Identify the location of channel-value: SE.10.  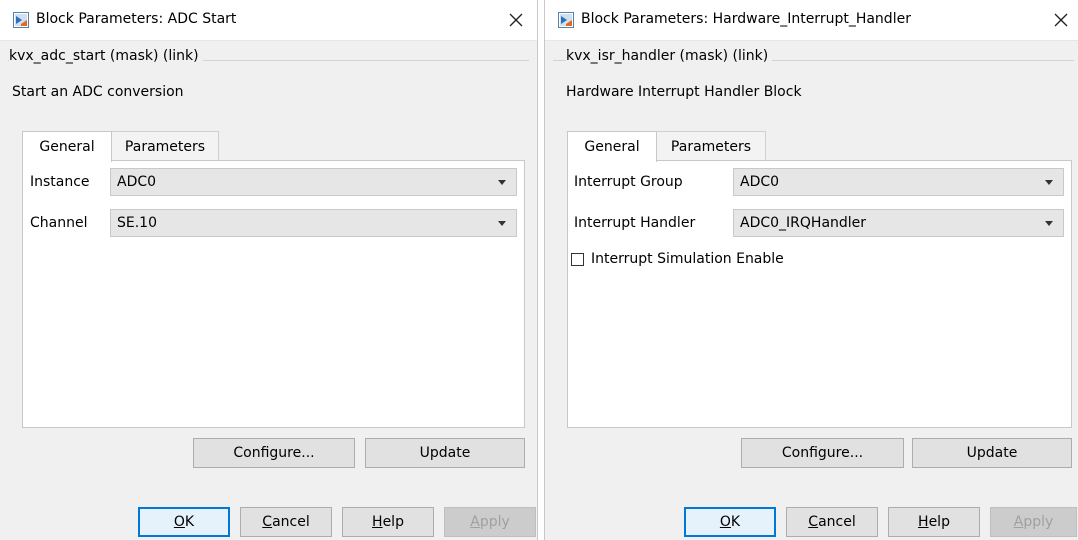
(137, 223).